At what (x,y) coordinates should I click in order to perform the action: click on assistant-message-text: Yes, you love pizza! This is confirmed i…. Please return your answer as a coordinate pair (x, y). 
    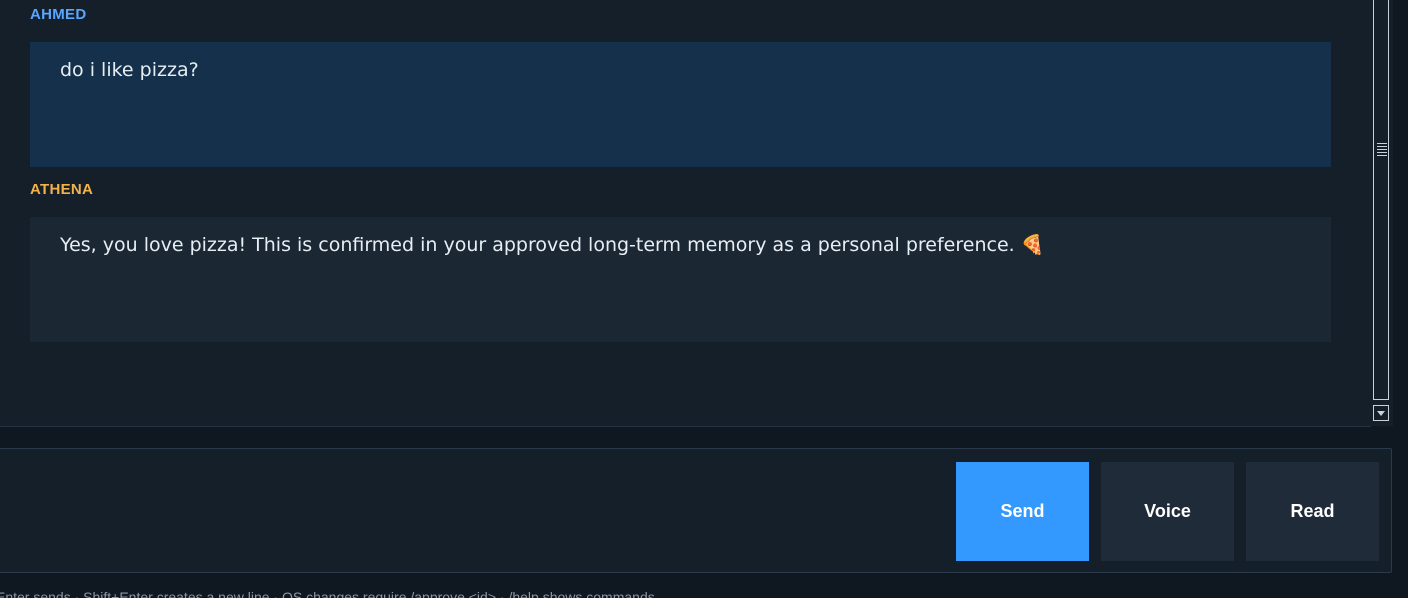
    Looking at the image, I should click on (552, 245).